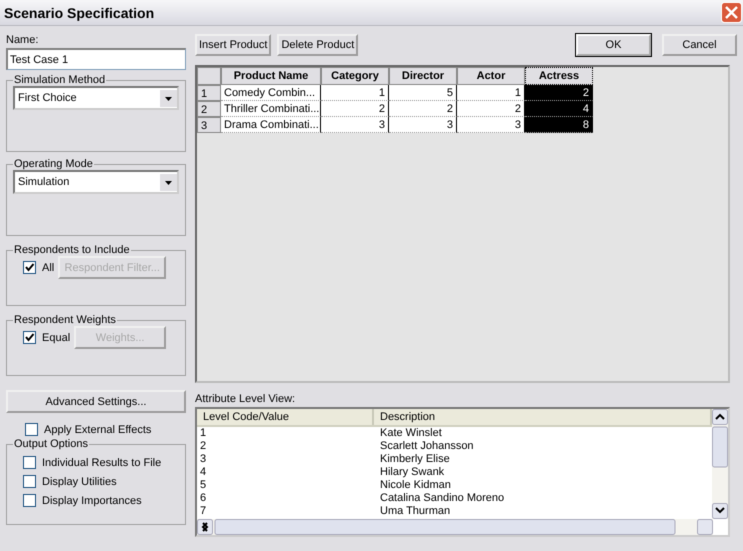 The height and width of the screenshot is (551, 743). I want to click on table-cell: 8, so click(559, 125).